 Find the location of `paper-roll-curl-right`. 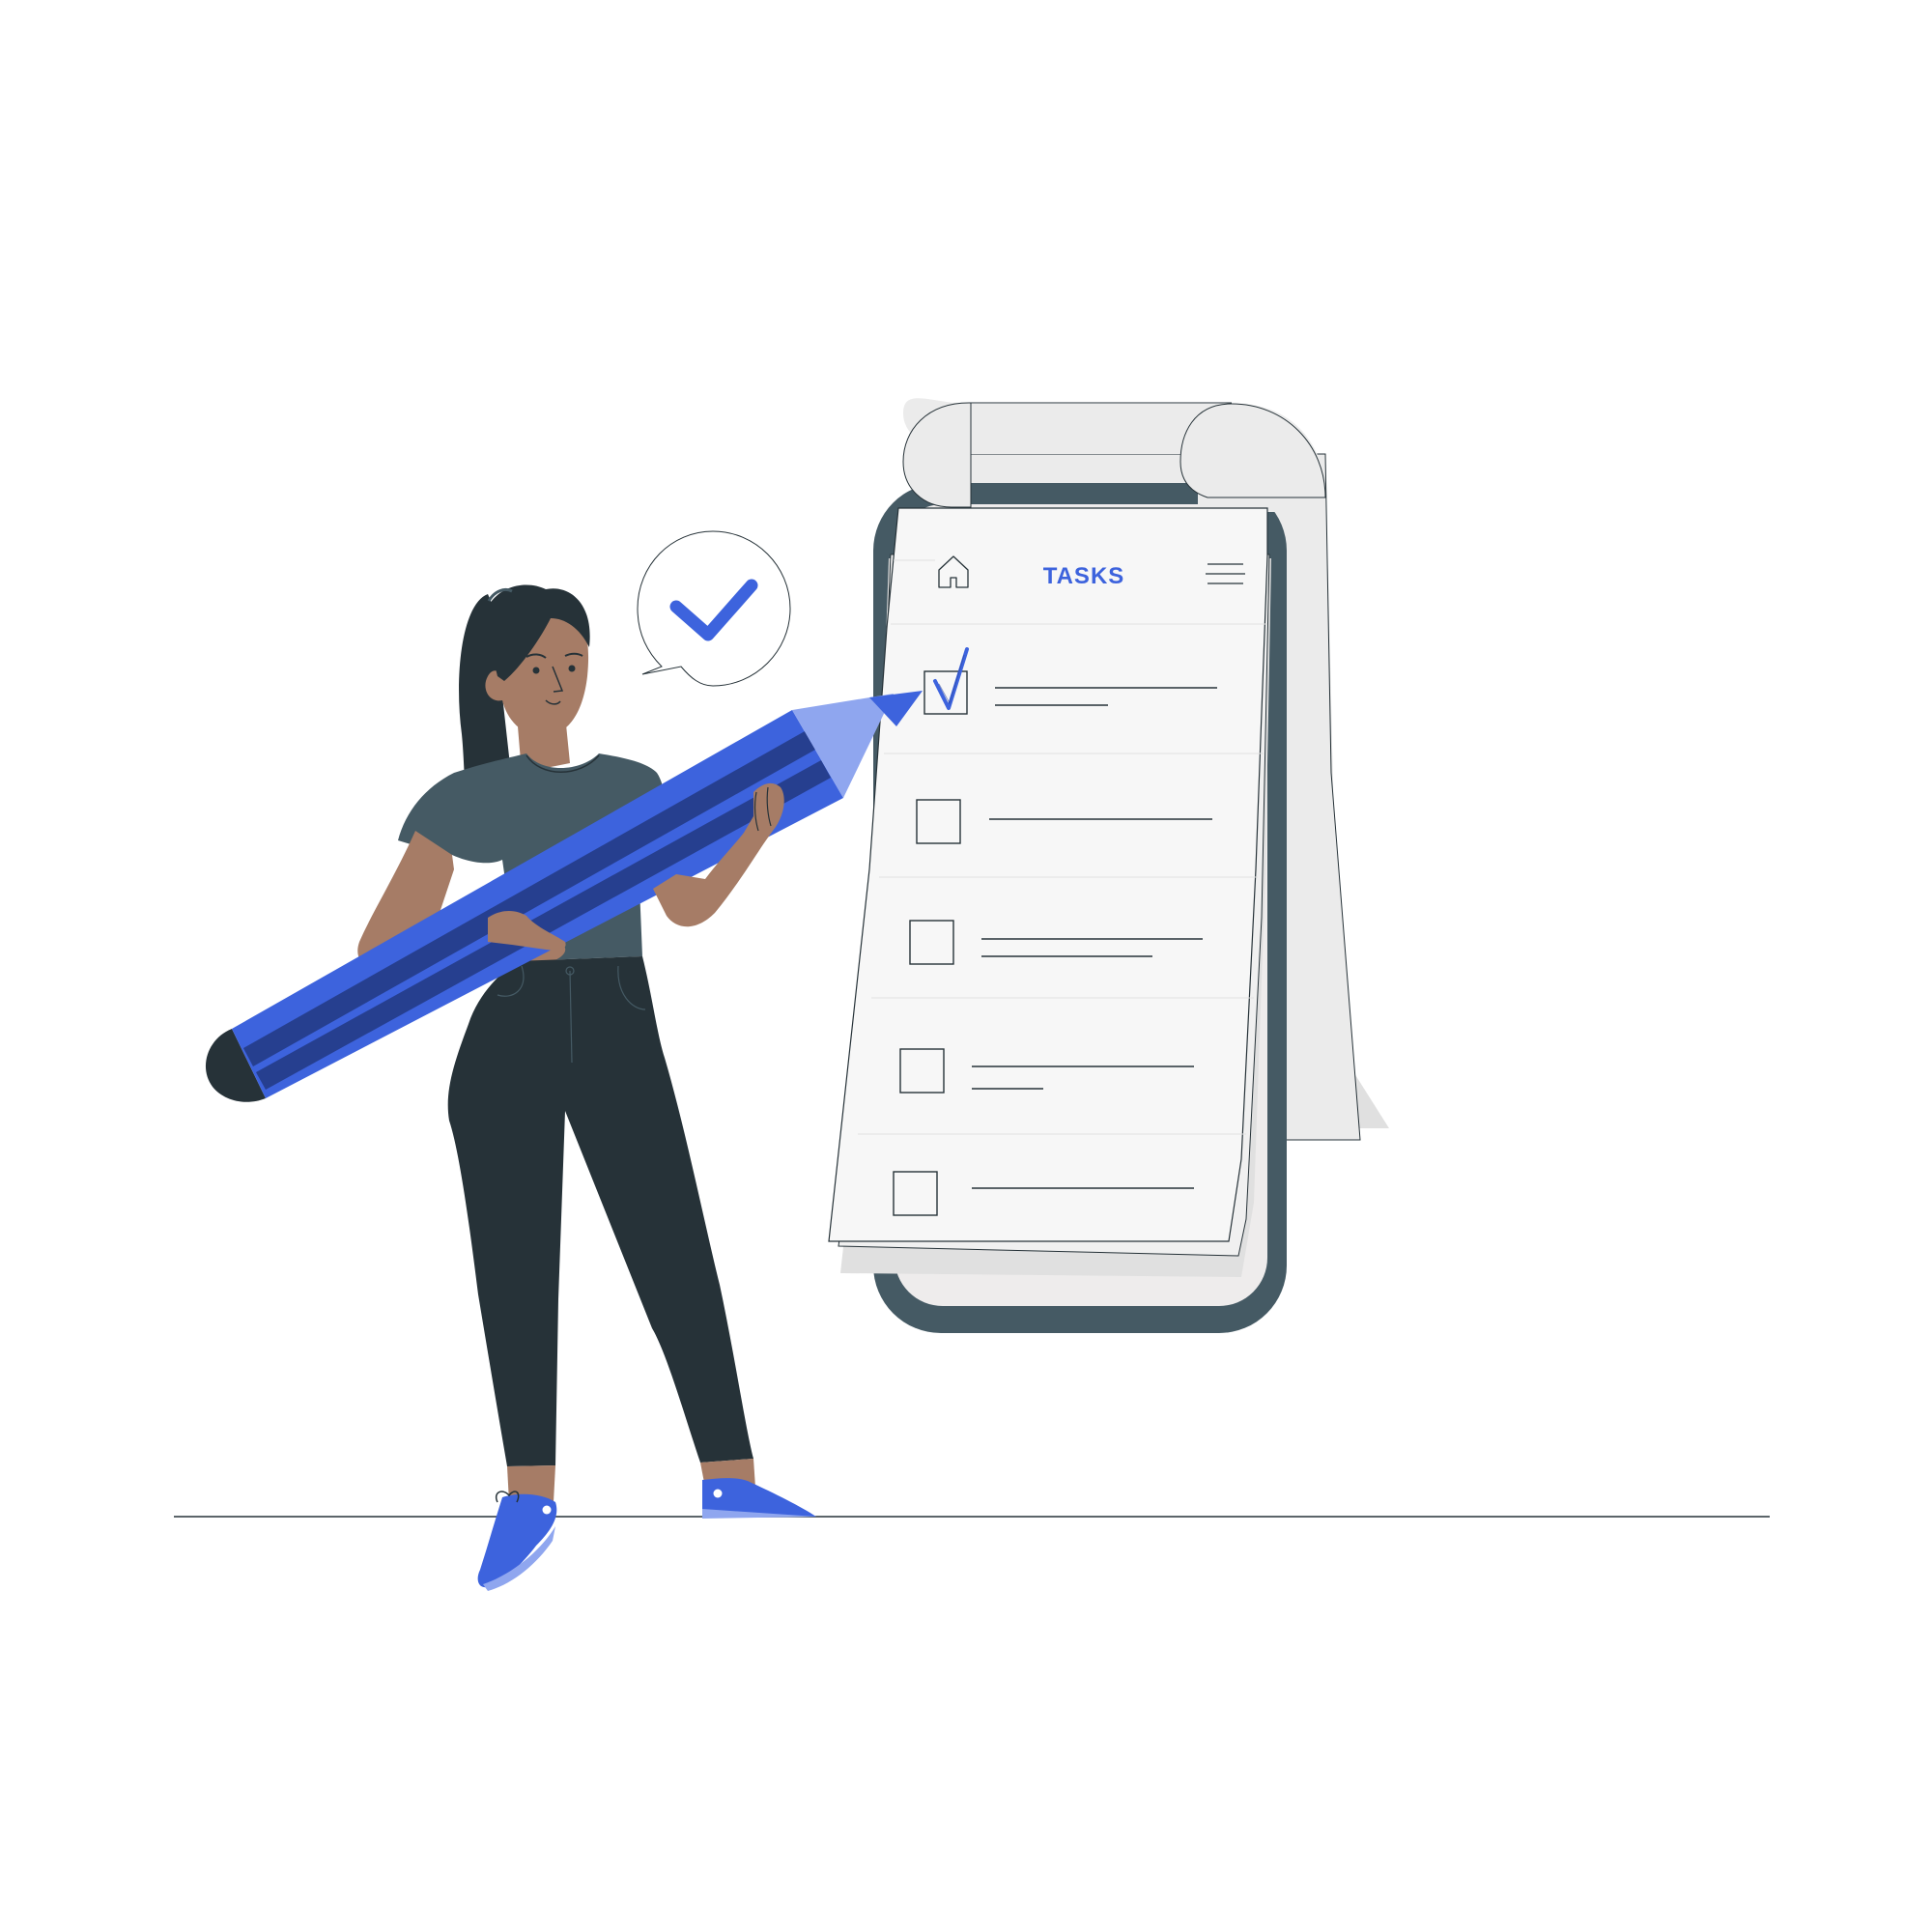

paper-roll-curl-right is located at coordinates (1252, 450).